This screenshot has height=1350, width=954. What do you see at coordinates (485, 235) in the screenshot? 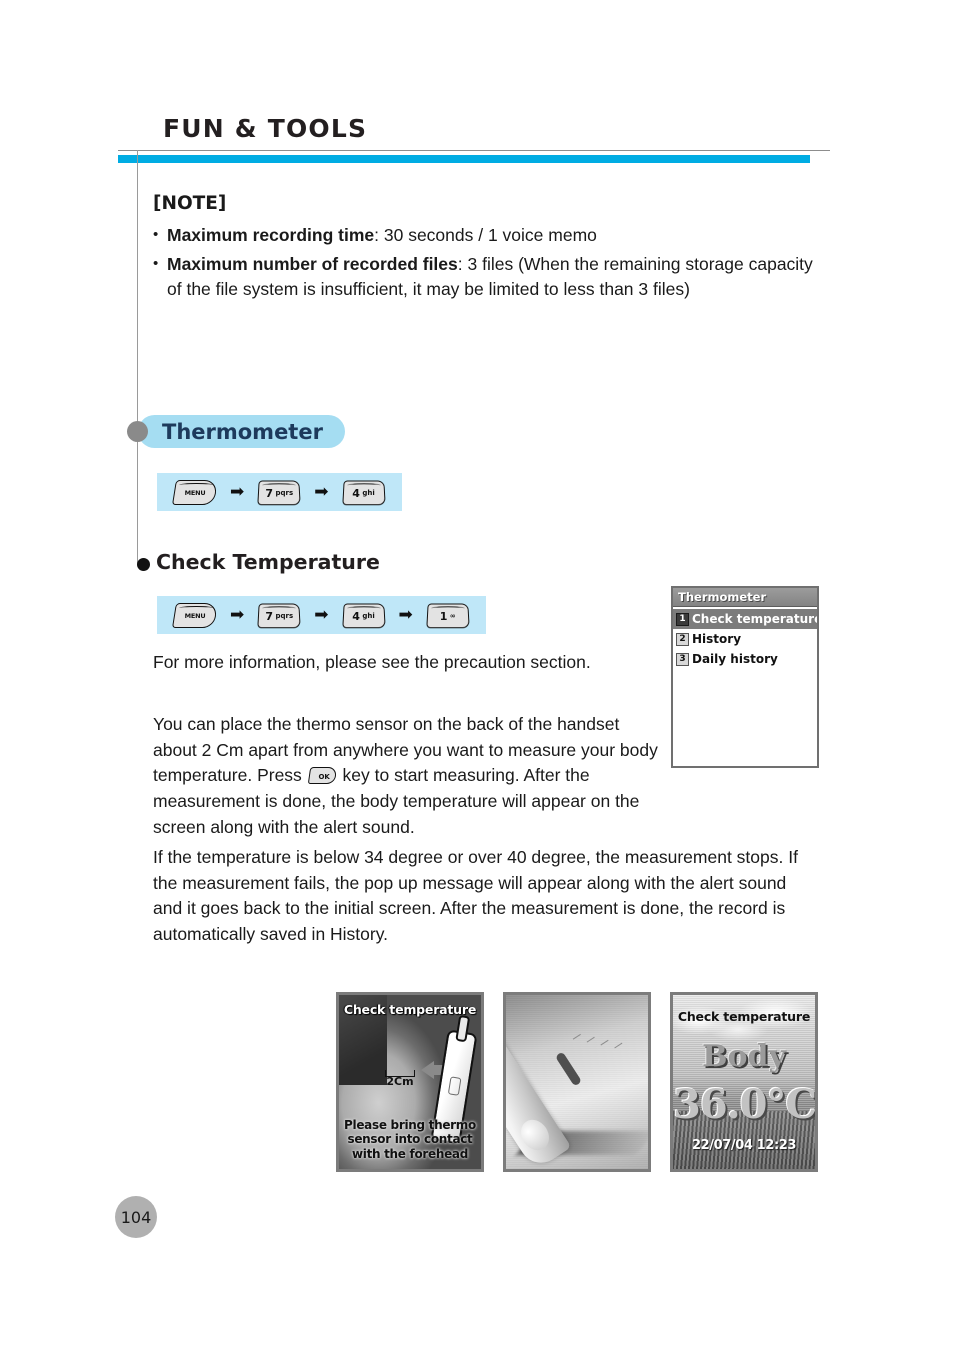
I see `note-item-value: : 30 seconds / 1 voice memo` at bounding box center [485, 235].